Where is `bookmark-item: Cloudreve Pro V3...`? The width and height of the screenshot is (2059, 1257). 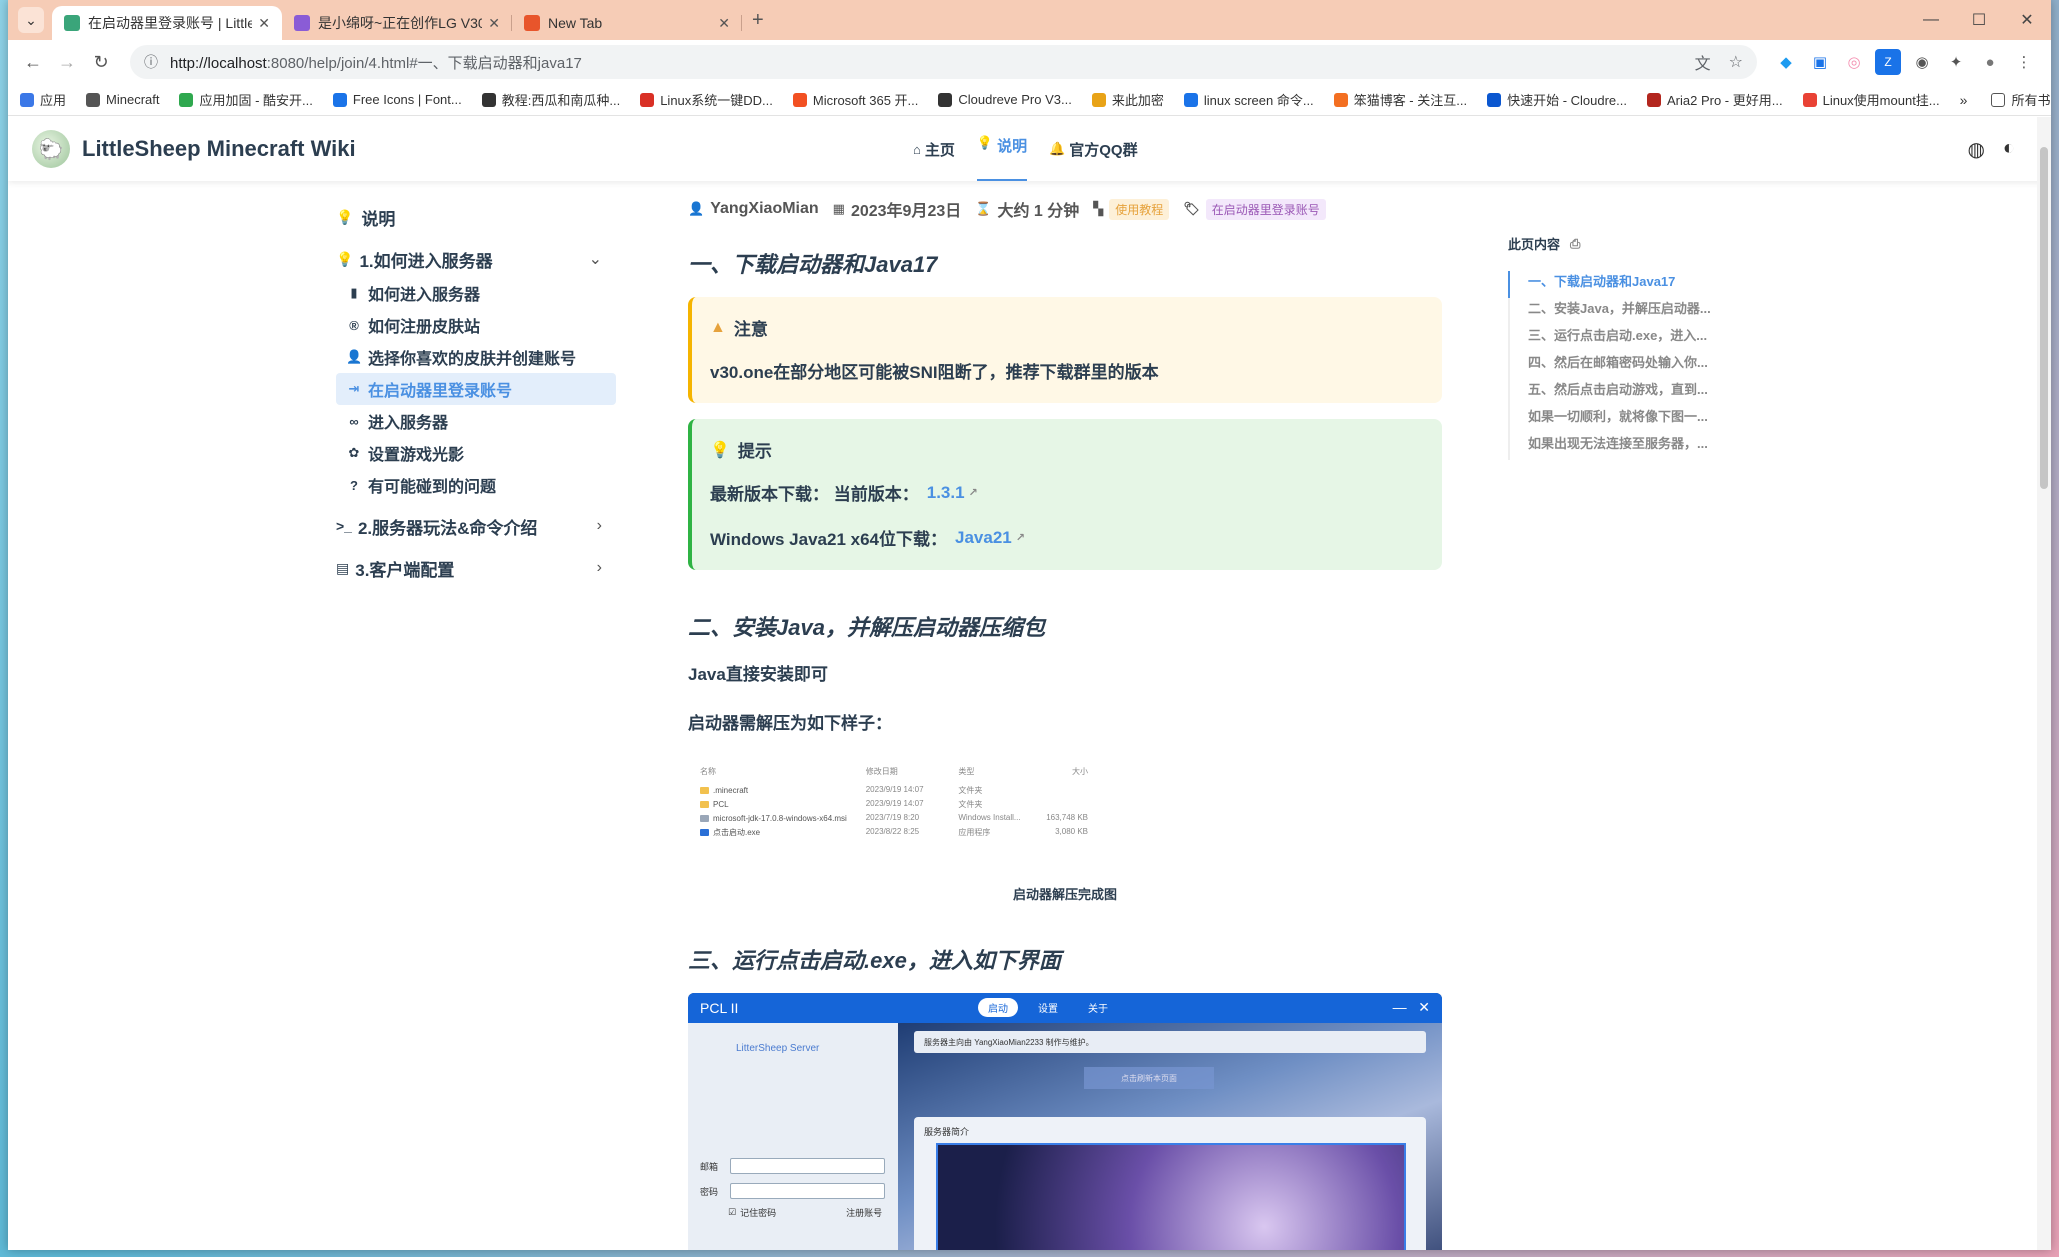 bookmark-item: Cloudreve Pro V3... is located at coordinates (1005, 99).